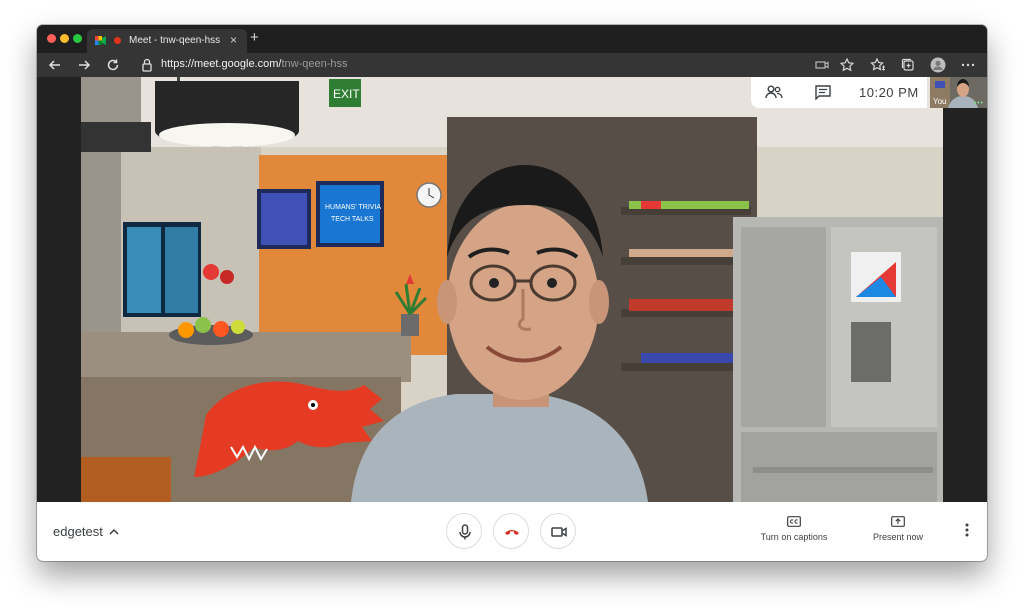 The width and height of the screenshot is (1024, 610). I want to click on browser-toolbar: https://meet.google.com/tnw-qeen-hss, so click(512, 65).